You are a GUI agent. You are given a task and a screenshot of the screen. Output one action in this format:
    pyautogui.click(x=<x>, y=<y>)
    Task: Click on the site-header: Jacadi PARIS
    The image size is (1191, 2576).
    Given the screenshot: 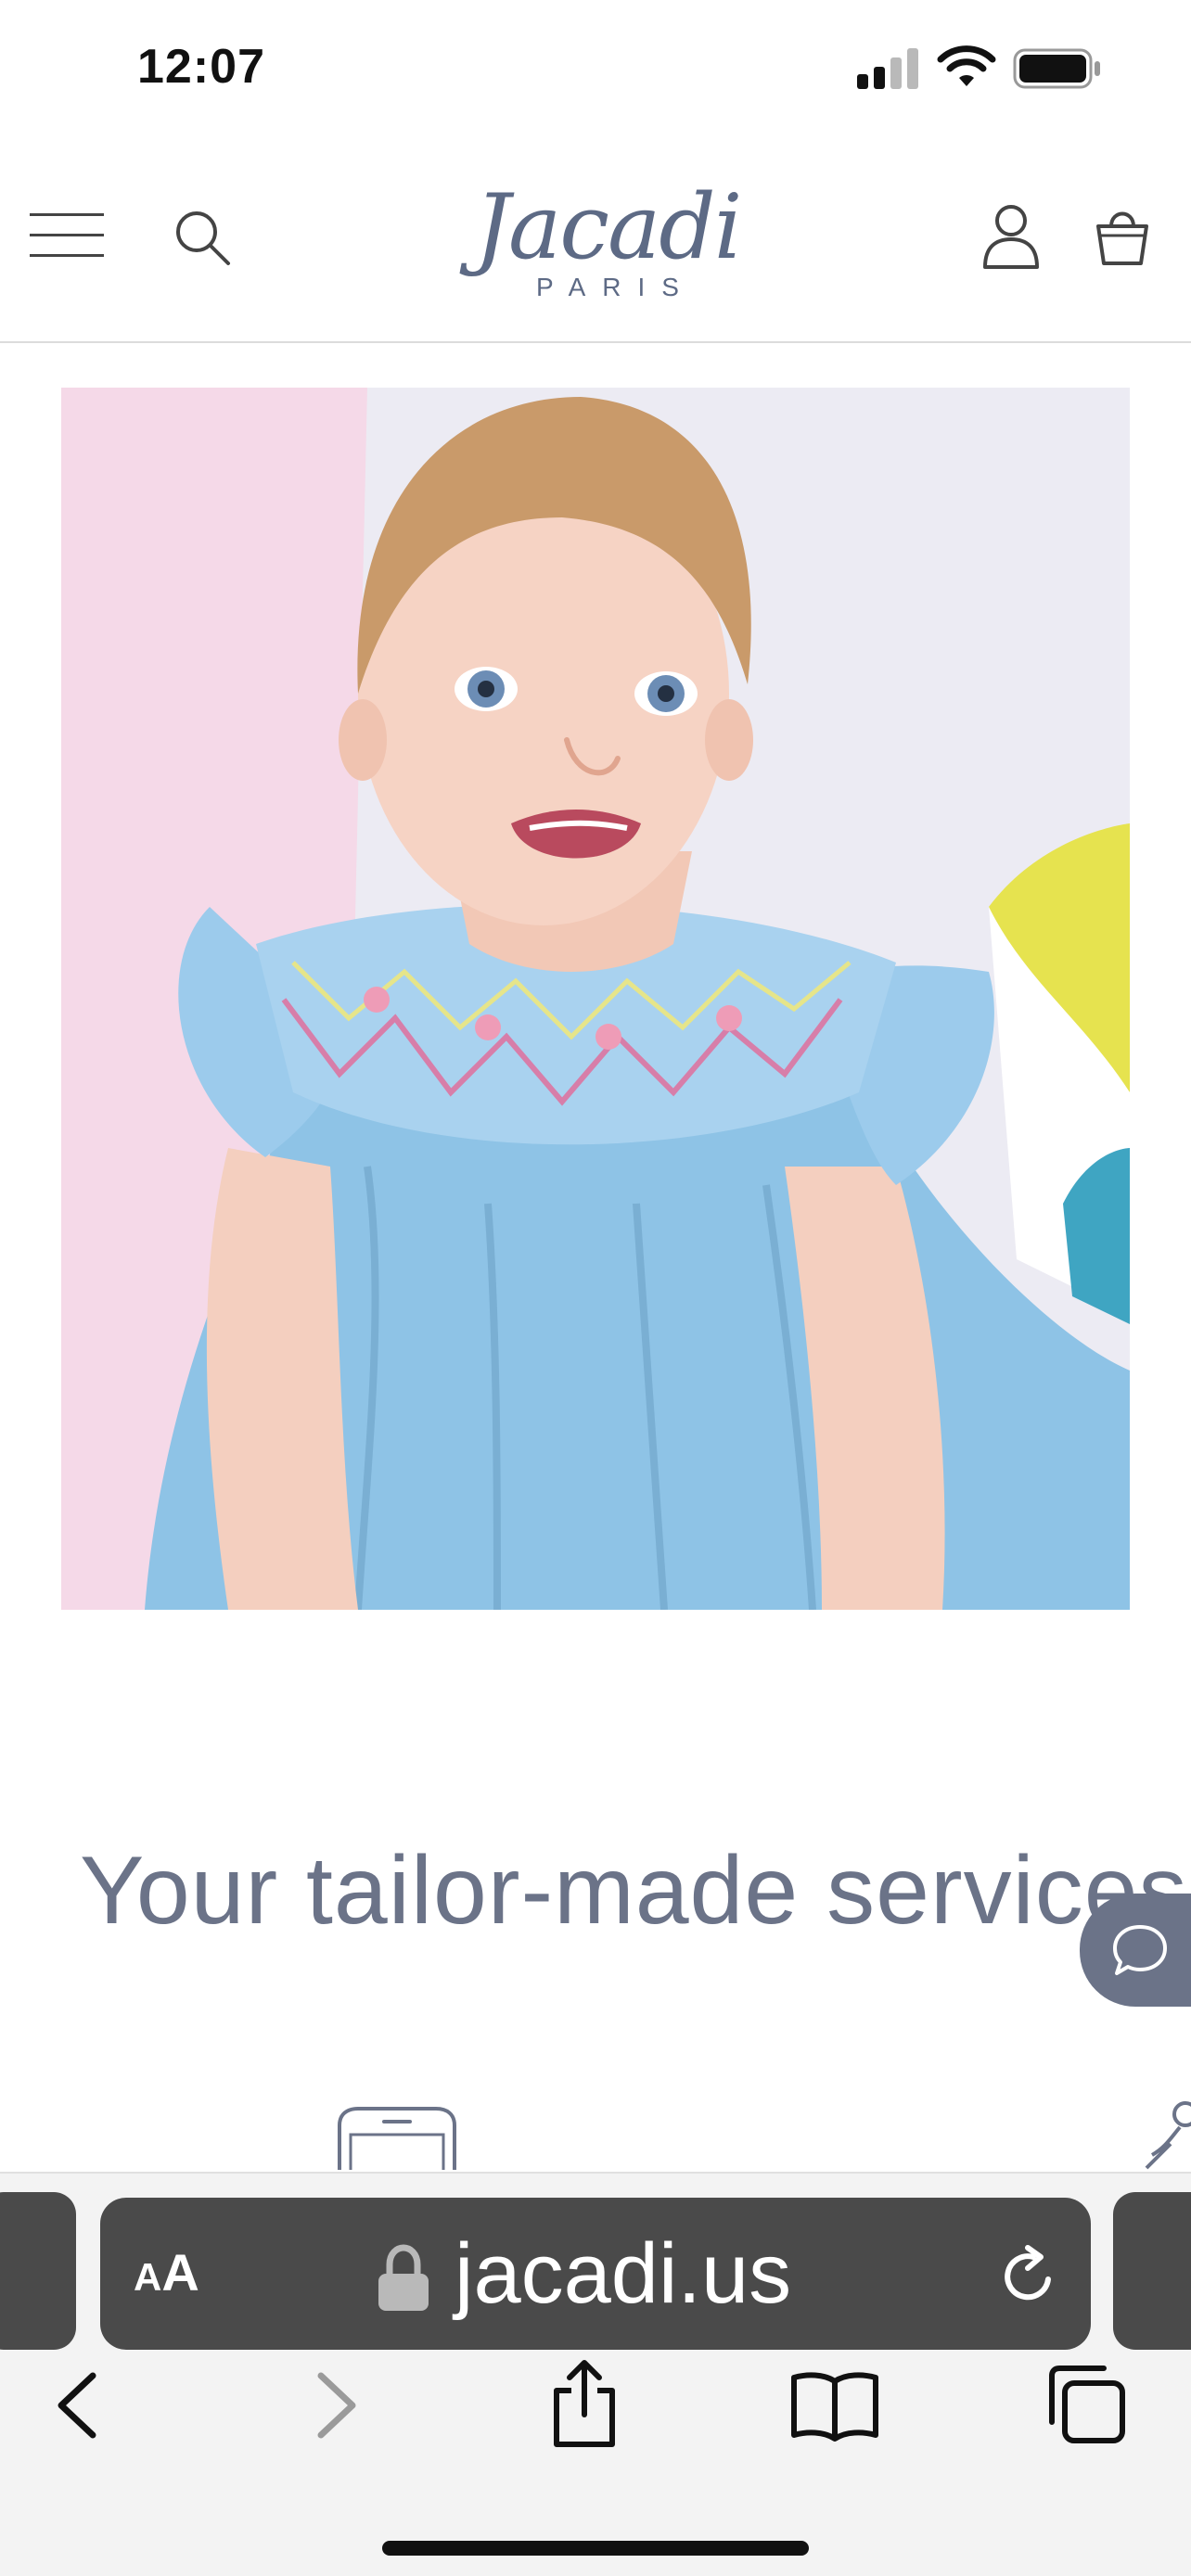 What is the action you would take?
    pyautogui.click(x=595, y=241)
    